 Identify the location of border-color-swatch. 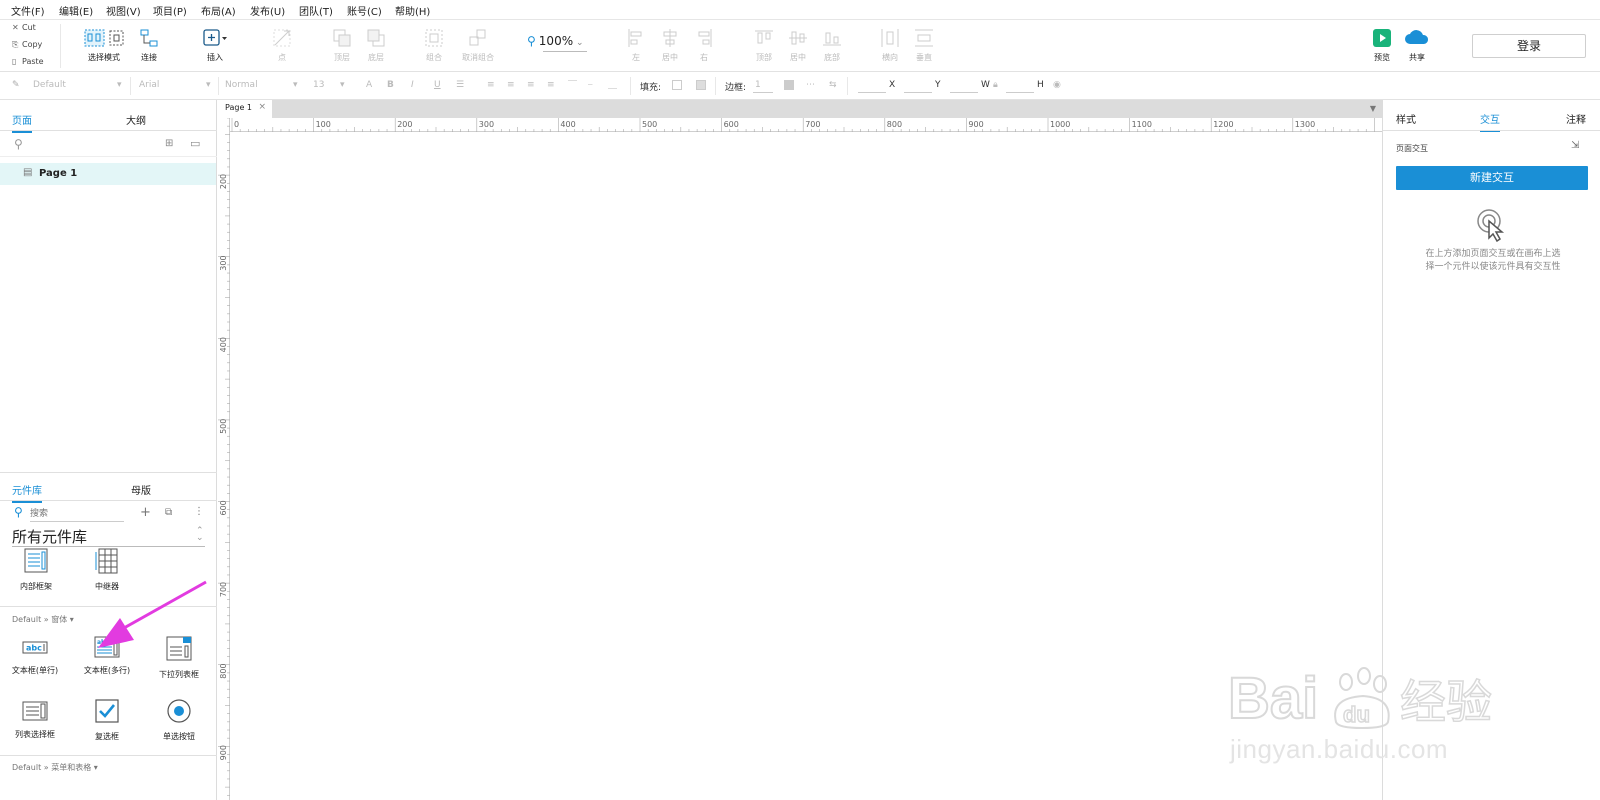
(789, 85).